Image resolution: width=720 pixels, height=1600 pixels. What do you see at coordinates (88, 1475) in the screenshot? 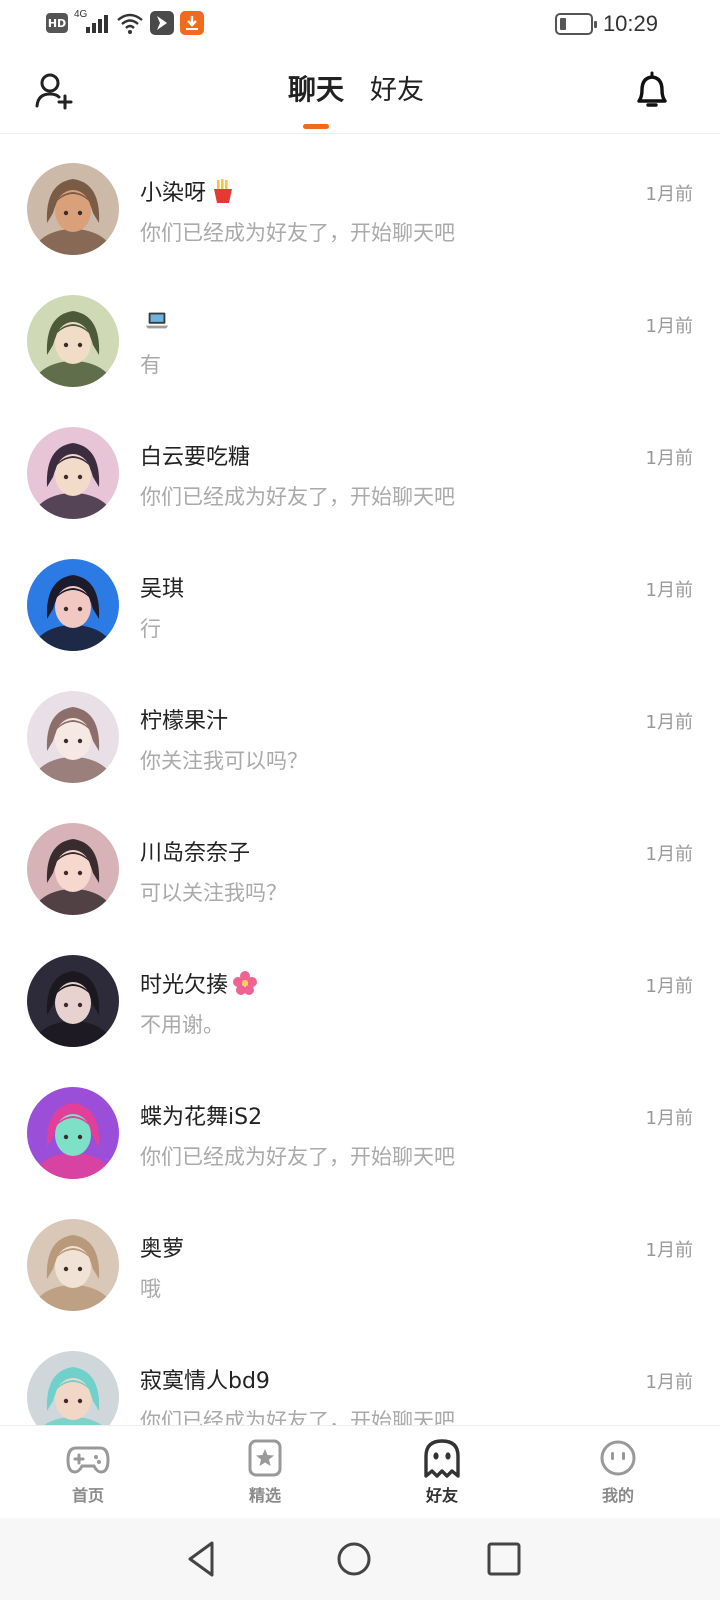
I see `nav-item-home: 首页` at bounding box center [88, 1475].